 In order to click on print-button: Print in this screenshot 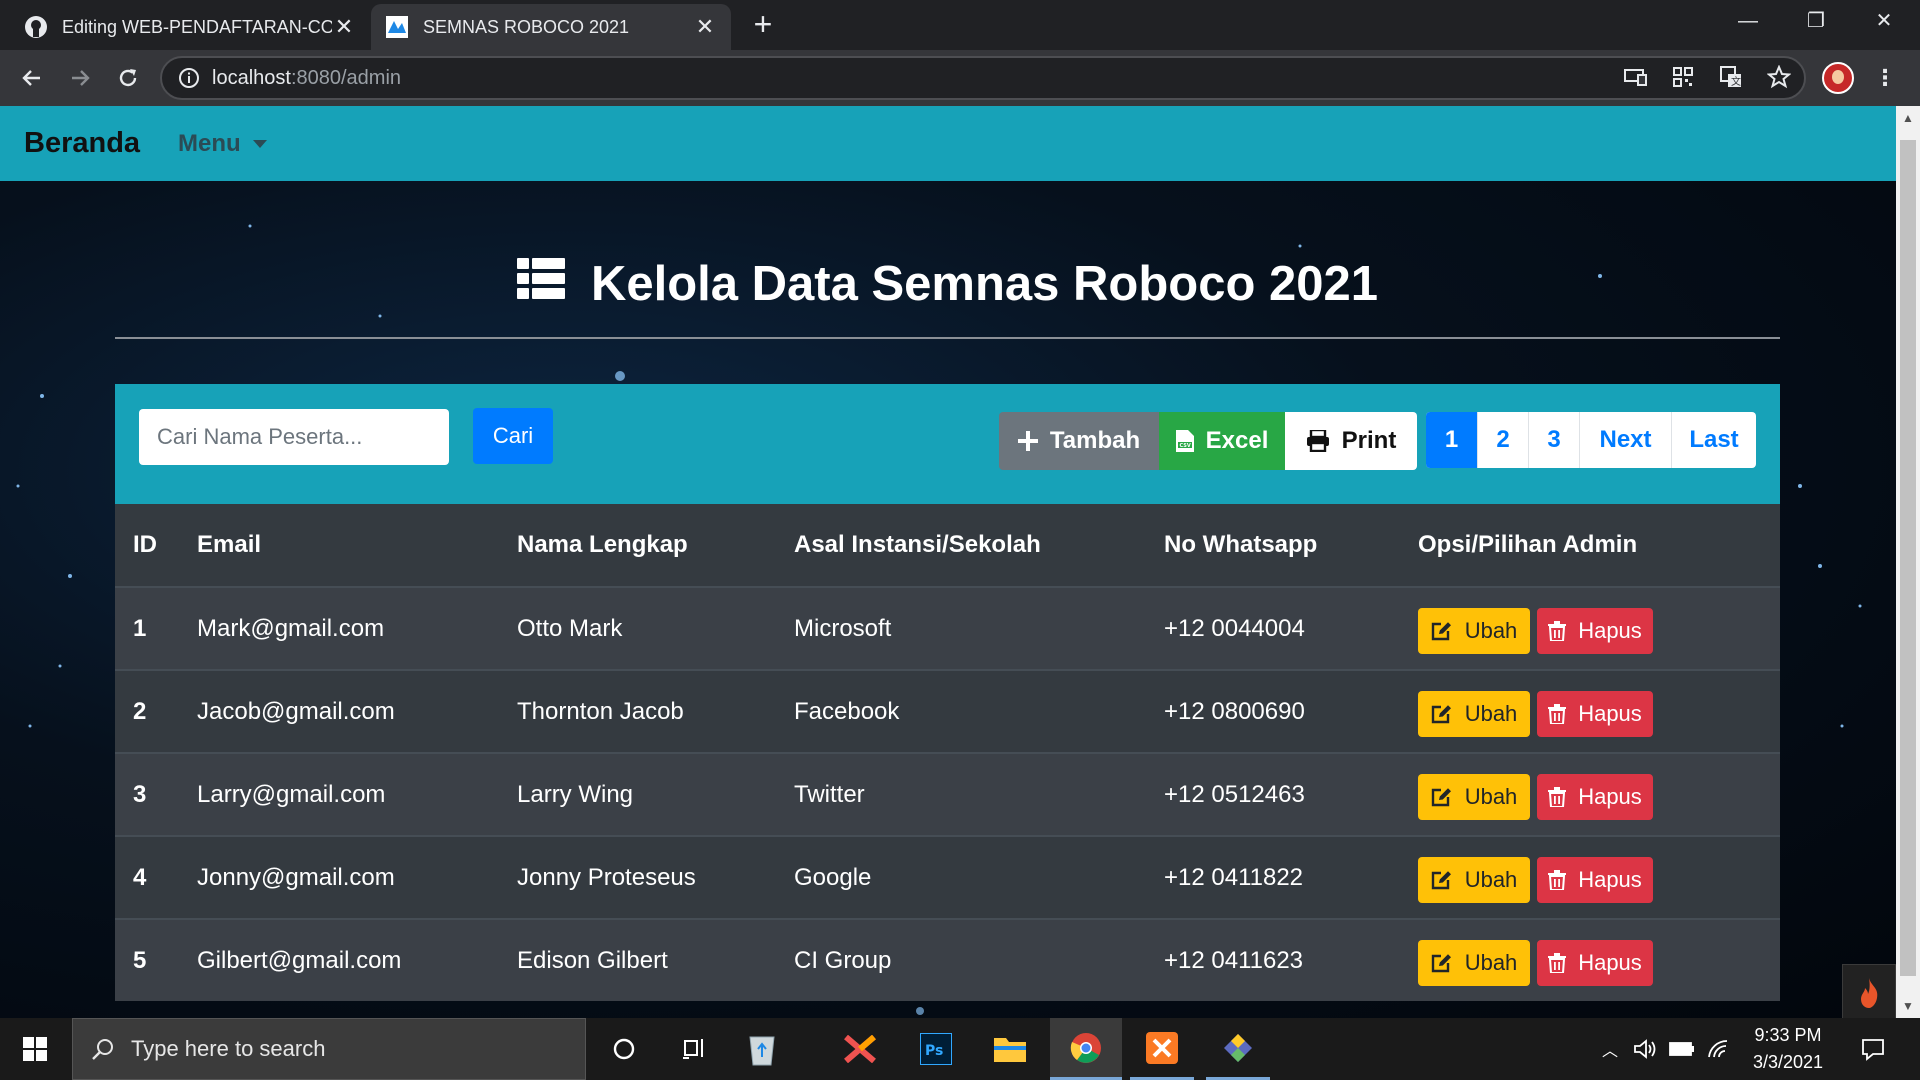, I will do `click(1351, 441)`.